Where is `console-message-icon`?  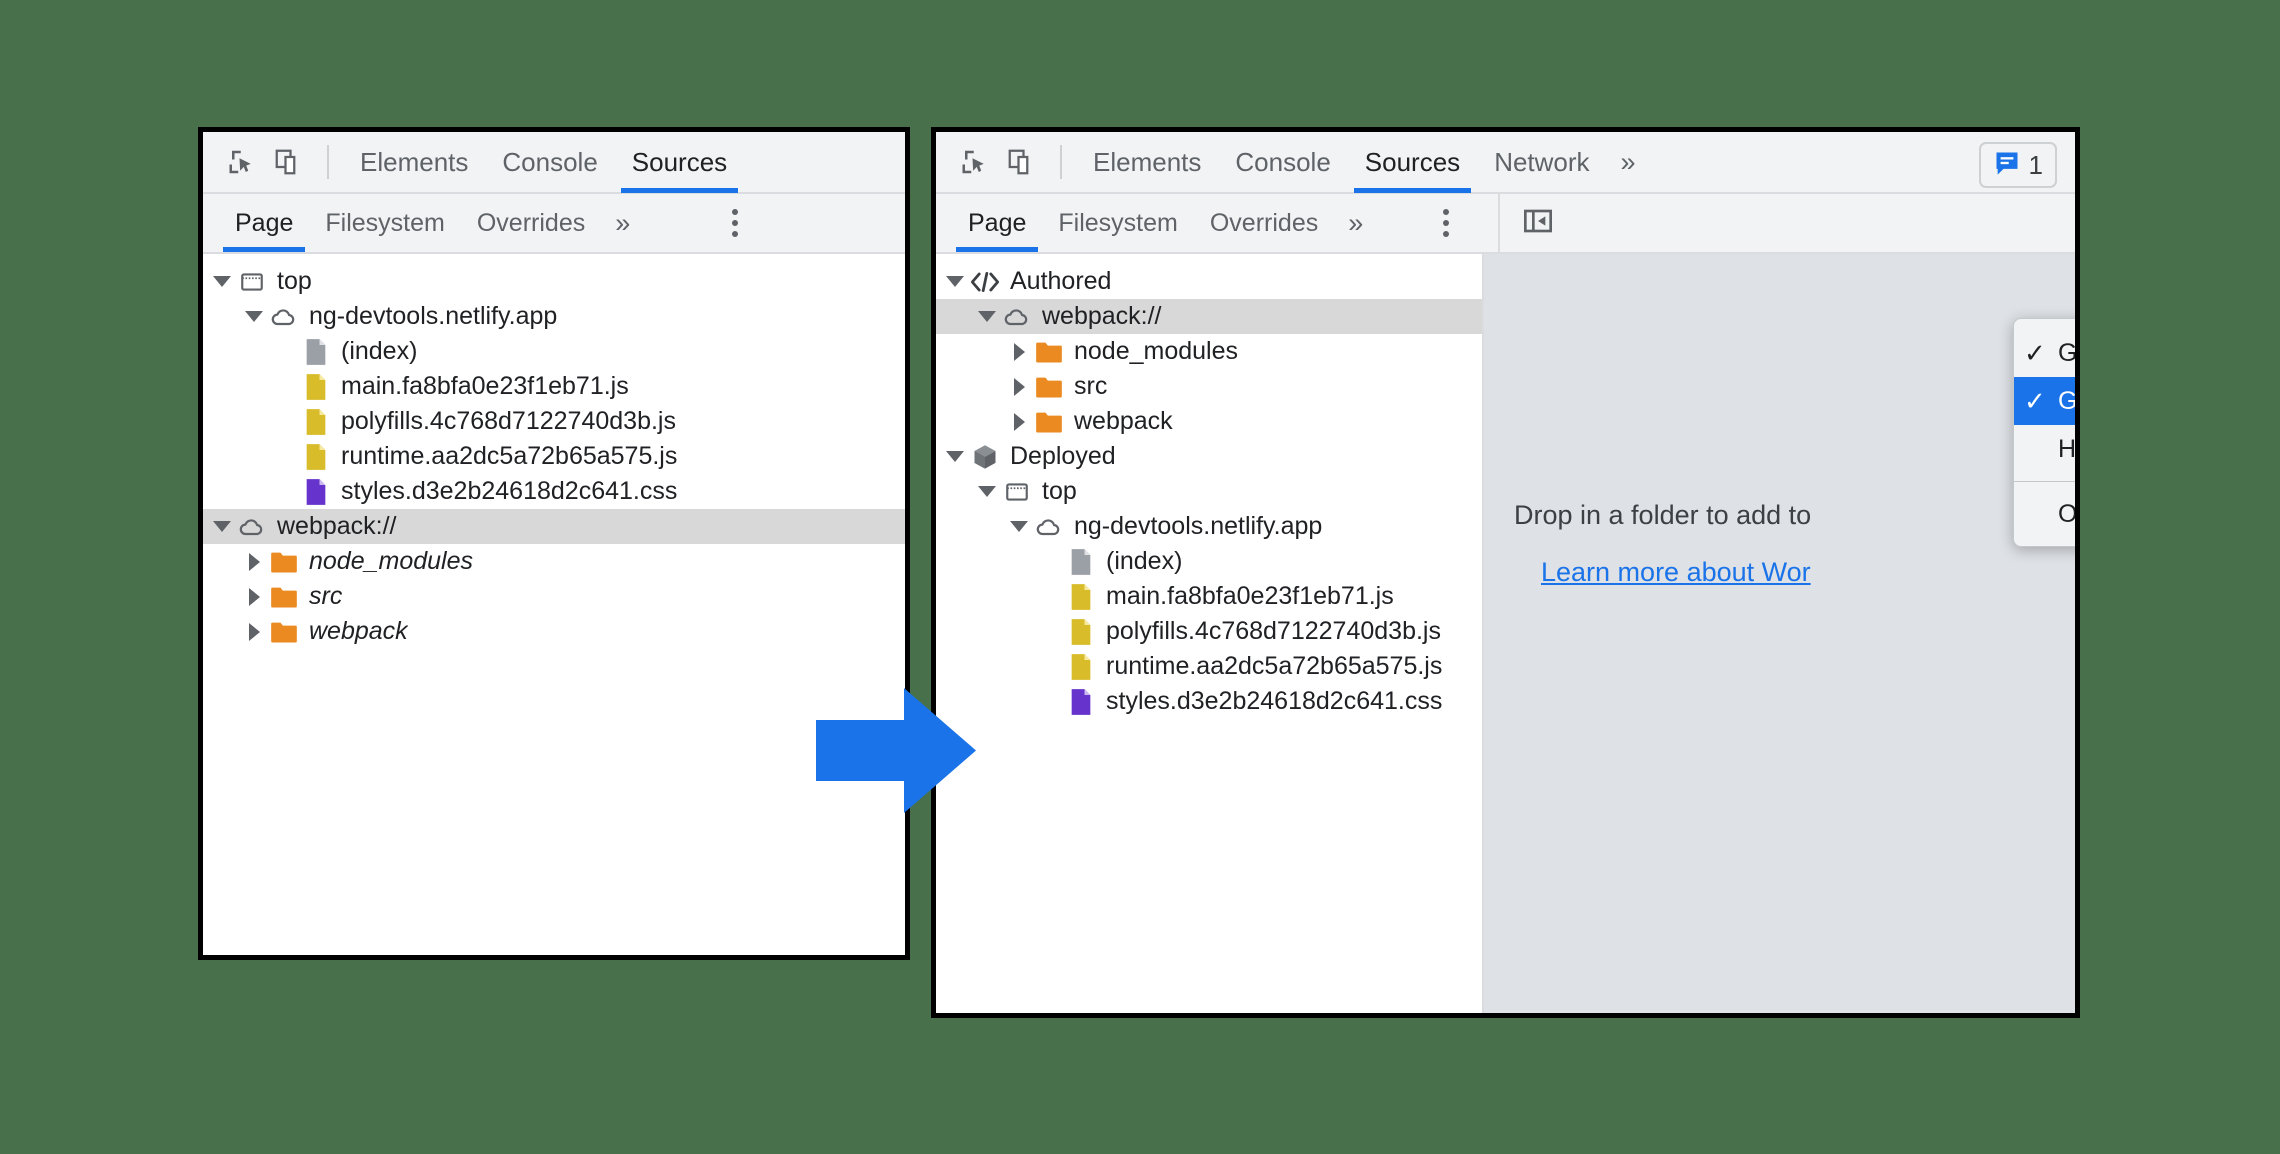
console-message-icon is located at coordinates (2007, 165).